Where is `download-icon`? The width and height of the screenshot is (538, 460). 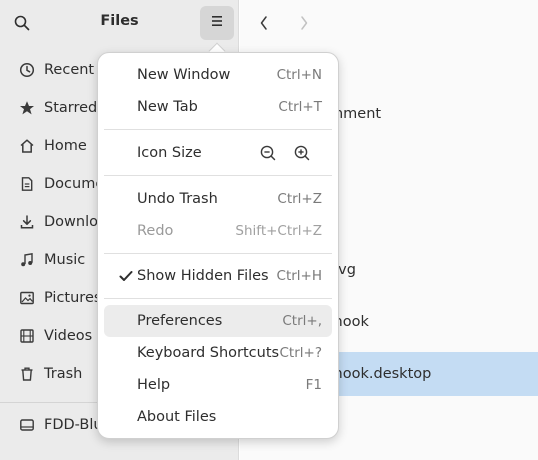 download-icon is located at coordinates (27, 222).